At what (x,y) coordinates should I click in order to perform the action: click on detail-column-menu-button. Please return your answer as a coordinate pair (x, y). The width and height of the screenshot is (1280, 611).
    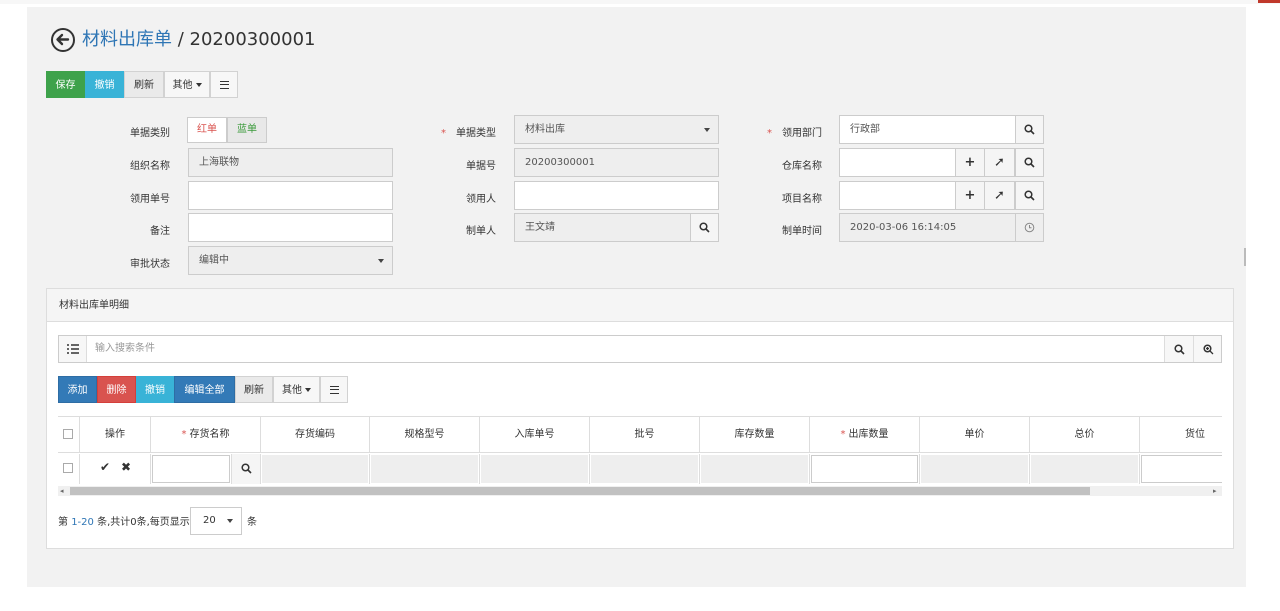
    Looking at the image, I should click on (334, 389).